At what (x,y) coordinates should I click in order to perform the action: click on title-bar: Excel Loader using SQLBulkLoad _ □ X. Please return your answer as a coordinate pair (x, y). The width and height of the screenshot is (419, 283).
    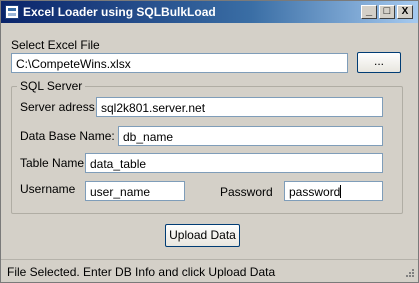
    Looking at the image, I should click on (209, 12).